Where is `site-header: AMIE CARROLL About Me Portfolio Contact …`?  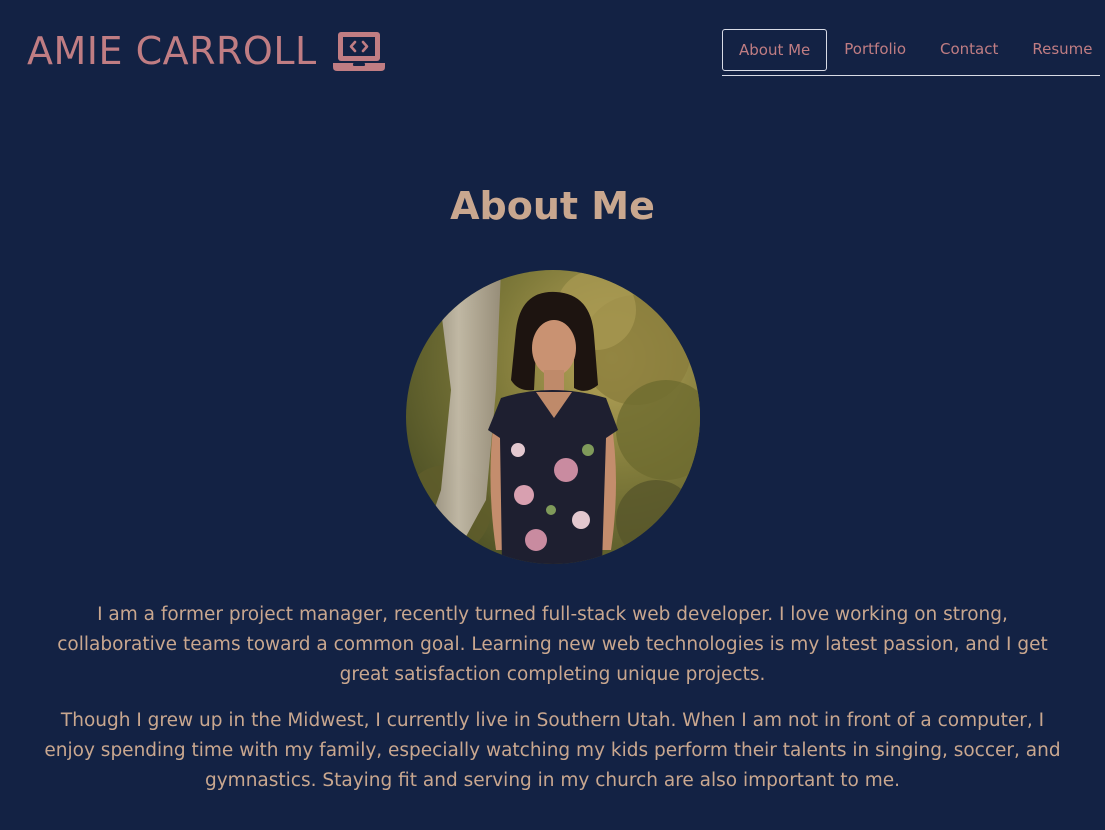 site-header: AMIE CARROLL About Me Portfolio Contact … is located at coordinates (552, 50).